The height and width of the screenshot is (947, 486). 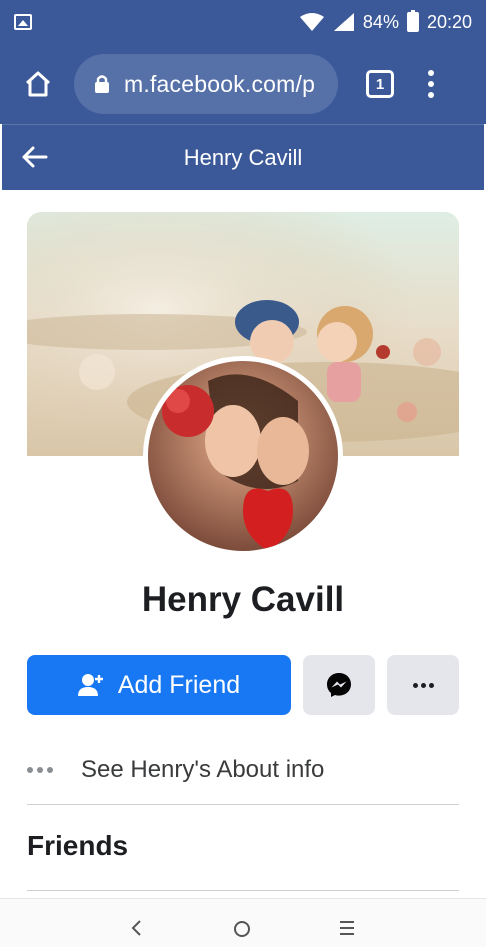 I want to click on profile-actions: Add Friend, so click(x=243, y=685).